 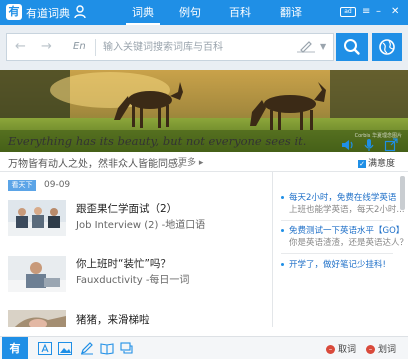 I want to click on search-icon, so click(x=352, y=47).